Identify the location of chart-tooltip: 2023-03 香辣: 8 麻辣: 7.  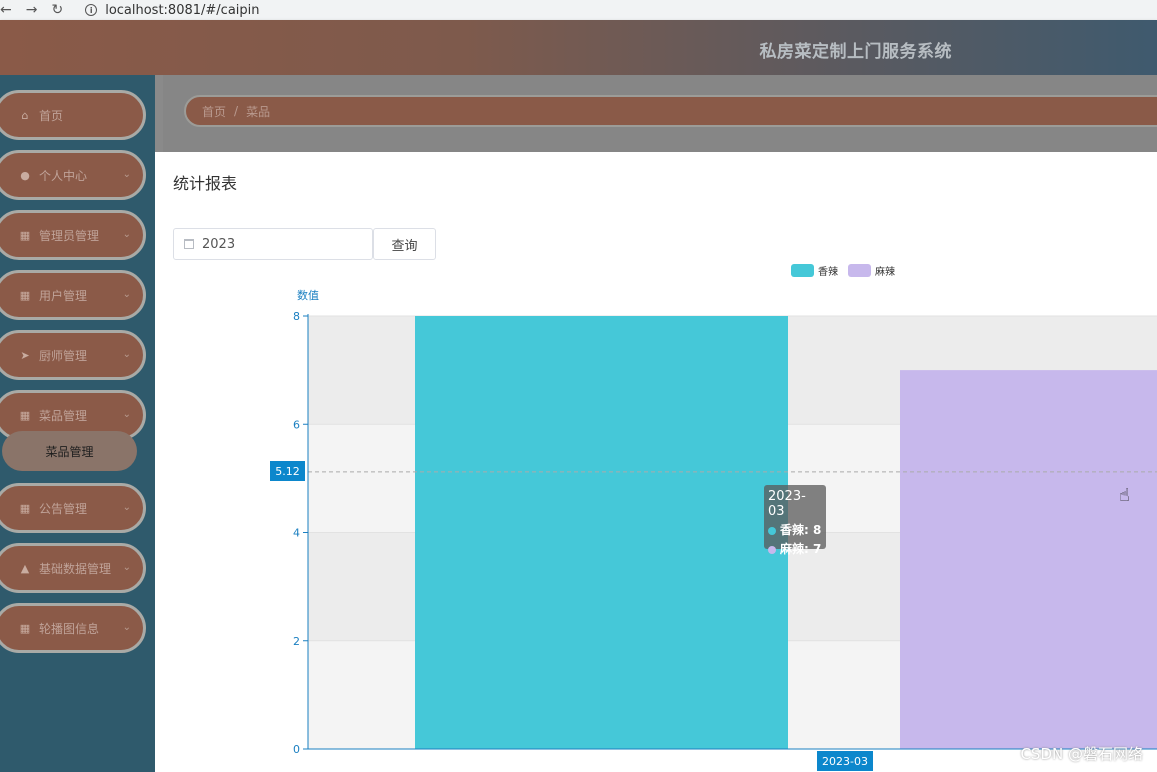
(795, 520).